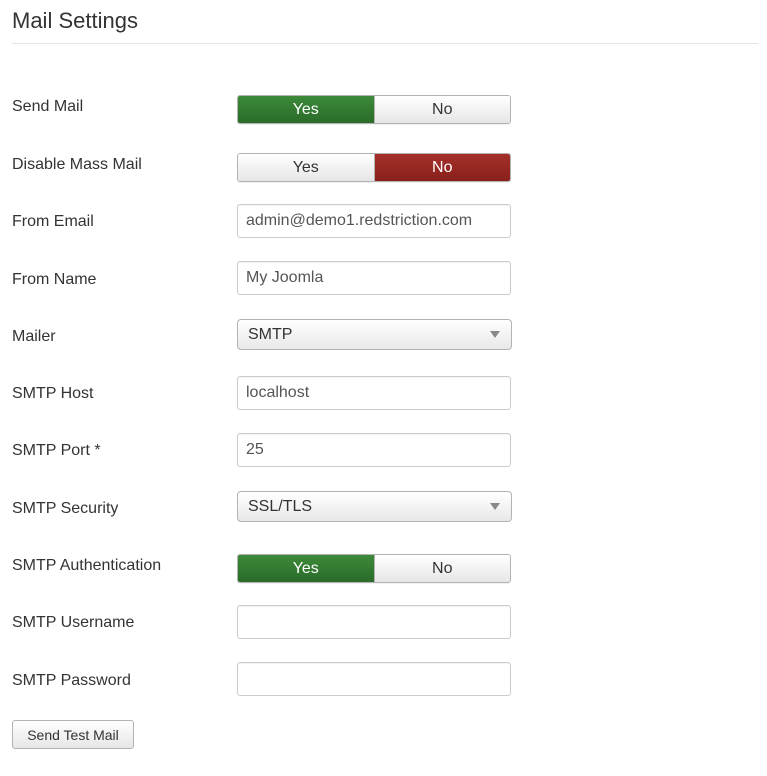 The height and width of the screenshot is (776, 767). What do you see at coordinates (53, 393) in the screenshot?
I see `smtp-host-label: SMTP Host` at bounding box center [53, 393].